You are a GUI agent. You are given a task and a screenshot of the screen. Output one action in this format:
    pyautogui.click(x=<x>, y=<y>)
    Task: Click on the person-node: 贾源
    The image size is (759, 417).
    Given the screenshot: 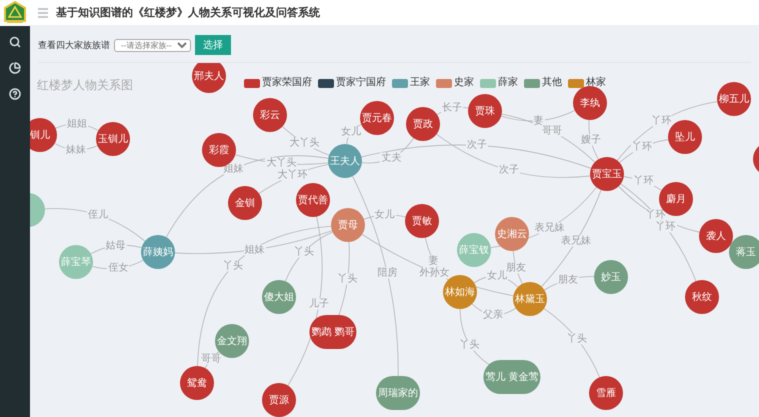 What is the action you would take?
    pyautogui.click(x=279, y=400)
    